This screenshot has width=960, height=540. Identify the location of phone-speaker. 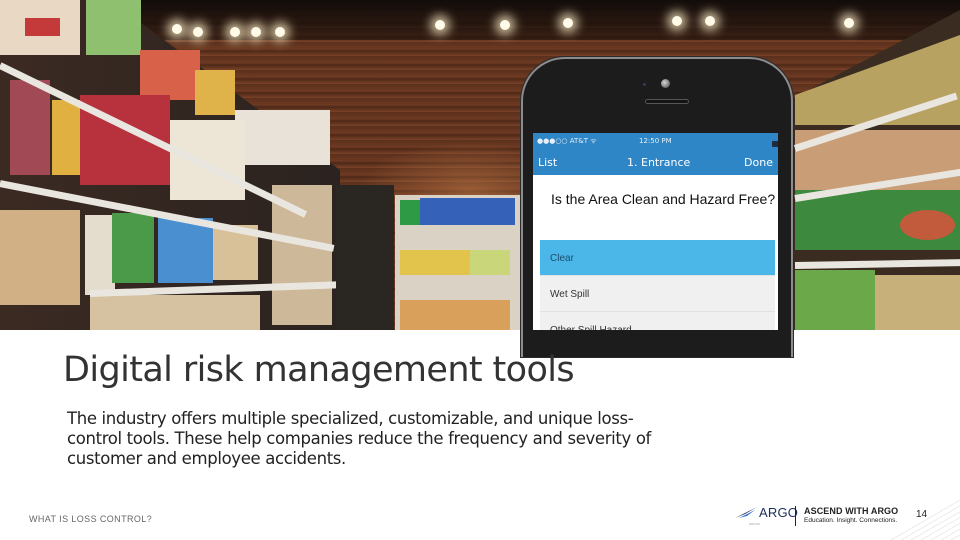
(667, 101).